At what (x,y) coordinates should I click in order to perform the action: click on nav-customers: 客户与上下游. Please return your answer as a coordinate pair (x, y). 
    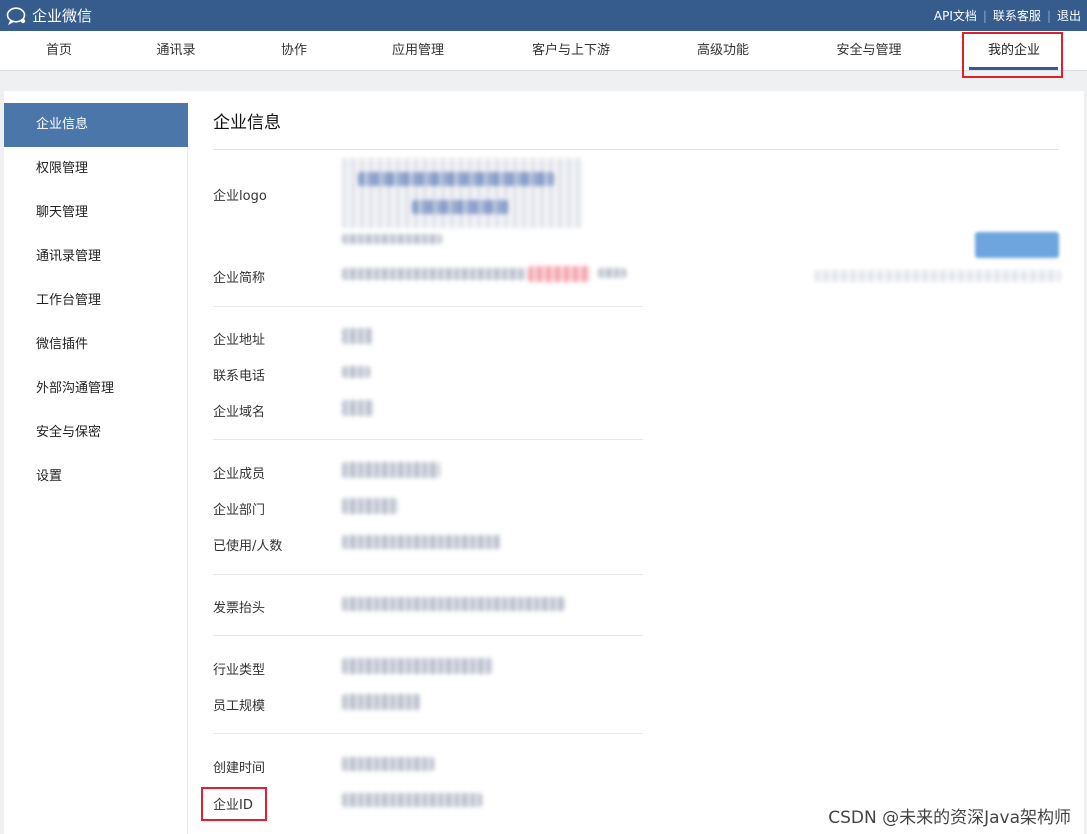
    Looking at the image, I should click on (571, 51).